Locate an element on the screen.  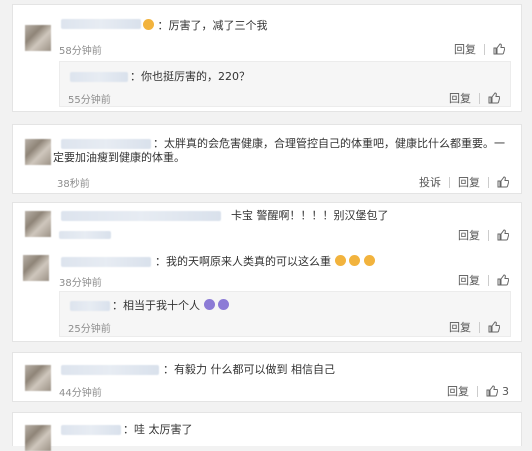
subcomment-time: 38分钟前 is located at coordinates (80, 283).